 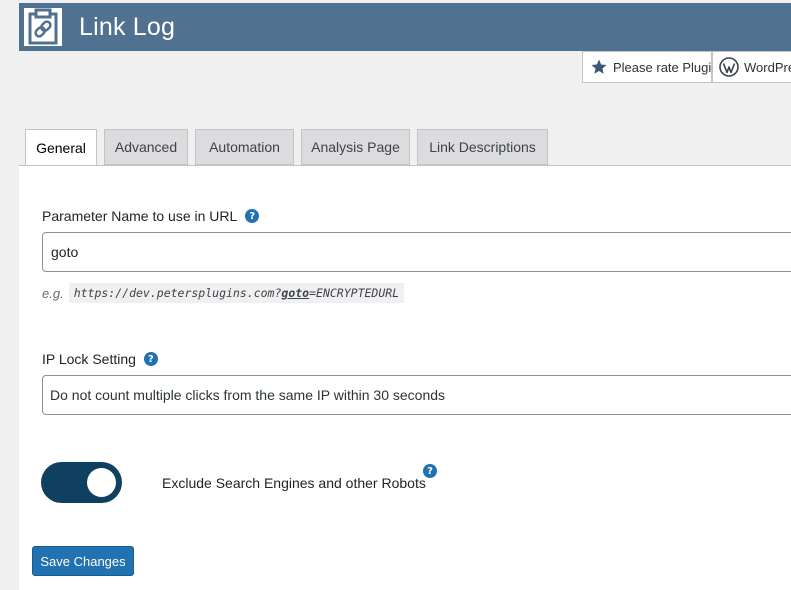 I want to click on toggle-knob, so click(x=101, y=482).